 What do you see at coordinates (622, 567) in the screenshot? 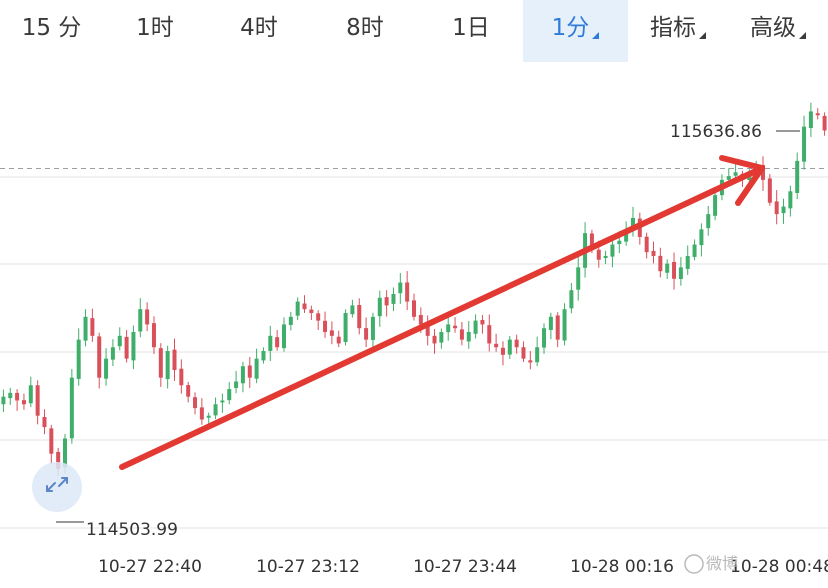
I see `x-tick-label: 10-28 00:16` at bounding box center [622, 567].